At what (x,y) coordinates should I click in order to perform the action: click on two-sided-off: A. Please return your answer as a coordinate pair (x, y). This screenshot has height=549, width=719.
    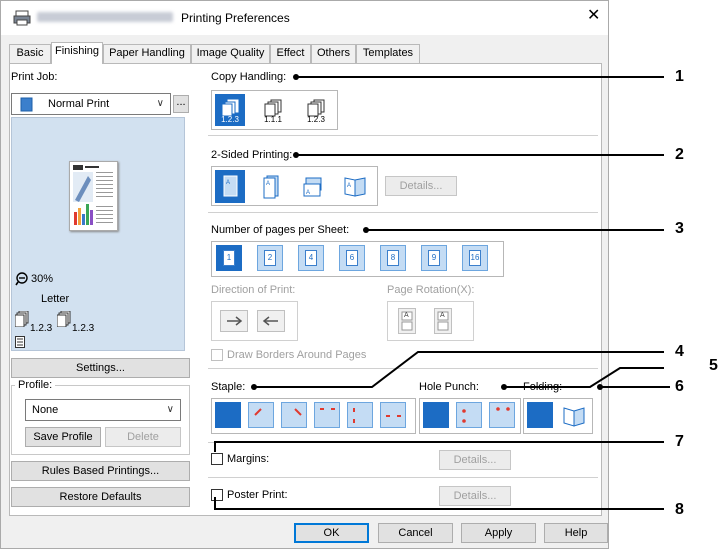
    Looking at the image, I should click on (230, 186).